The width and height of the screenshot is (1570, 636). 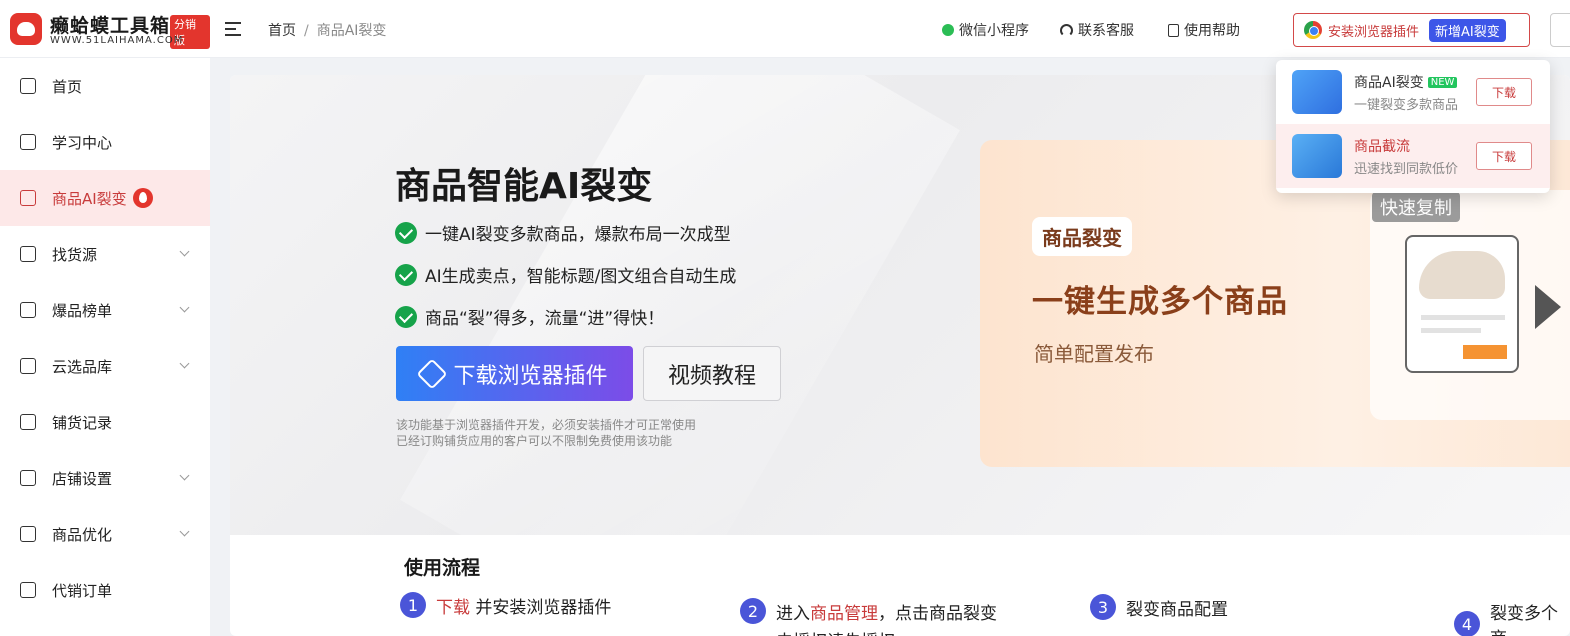 What do you see at coordinates (28, 254) in the screenshot?
I see `bag-icon` at bounding box center [28, 254].